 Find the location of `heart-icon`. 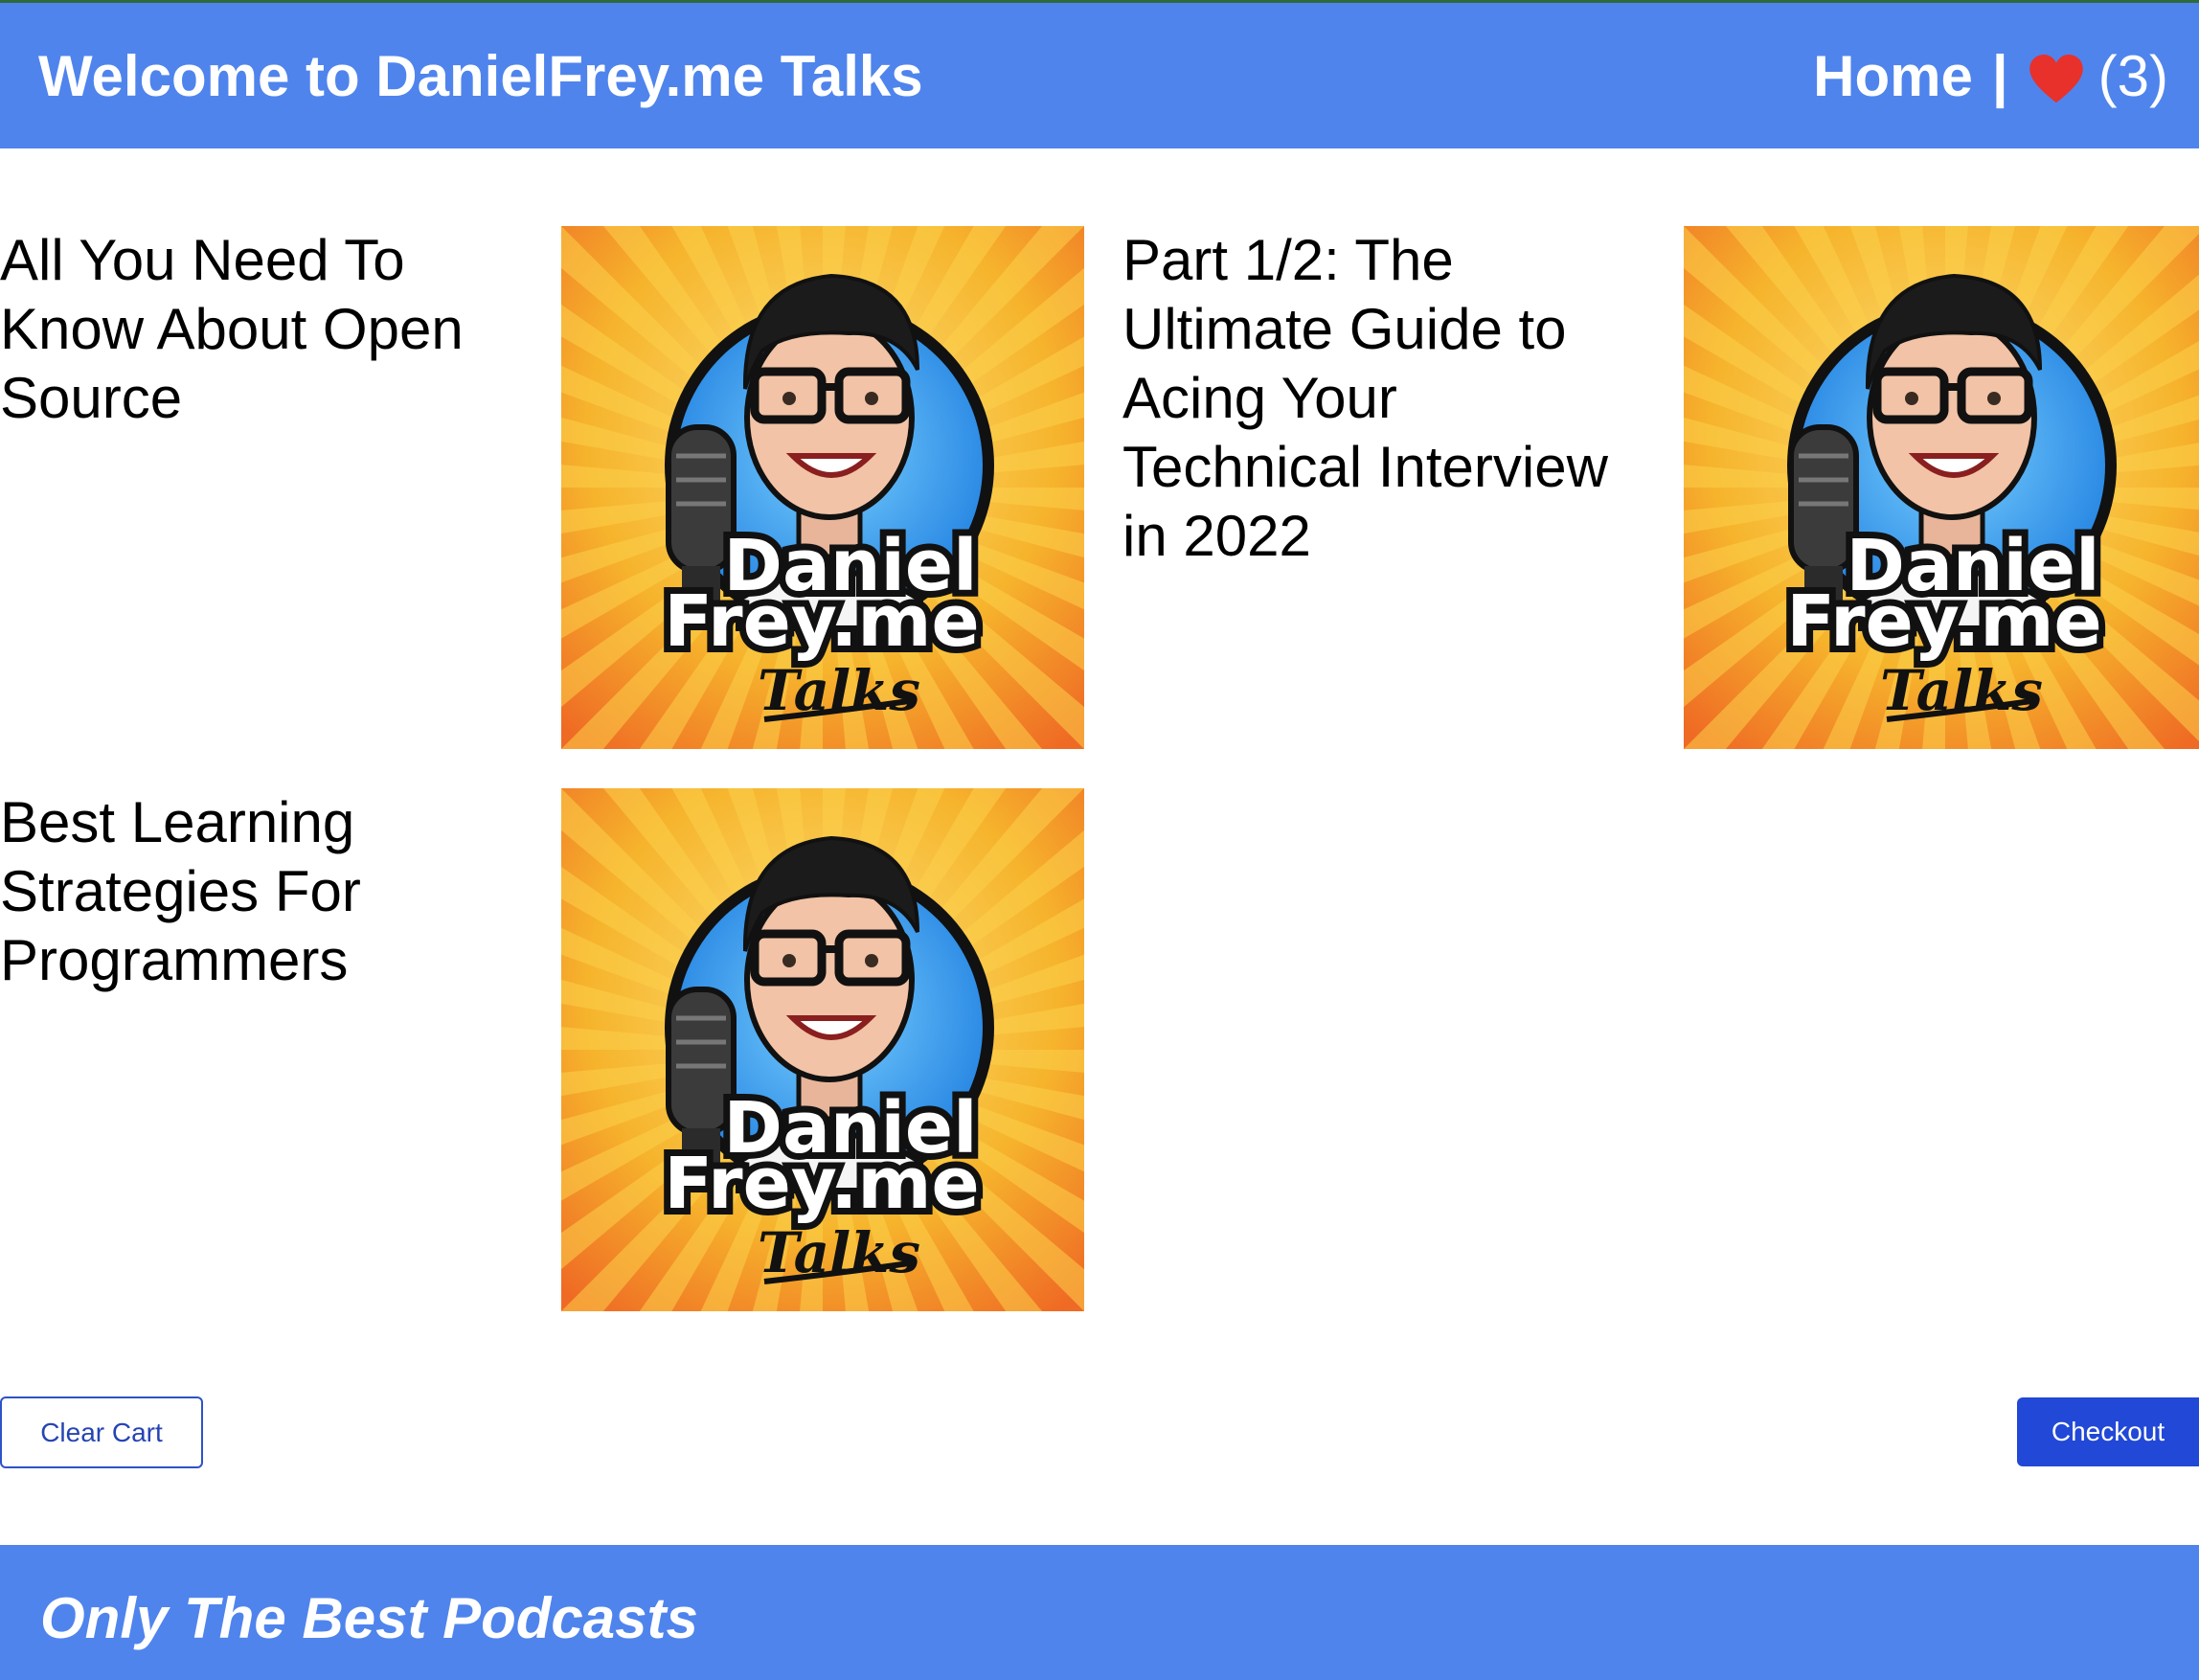

heart-icon is located at coordinates (2056, 79).